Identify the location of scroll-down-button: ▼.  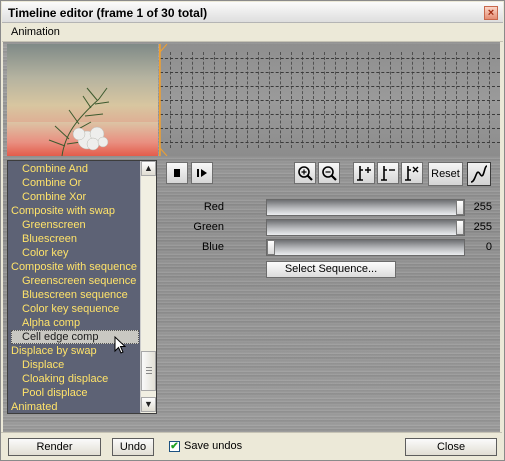
(148, 404).